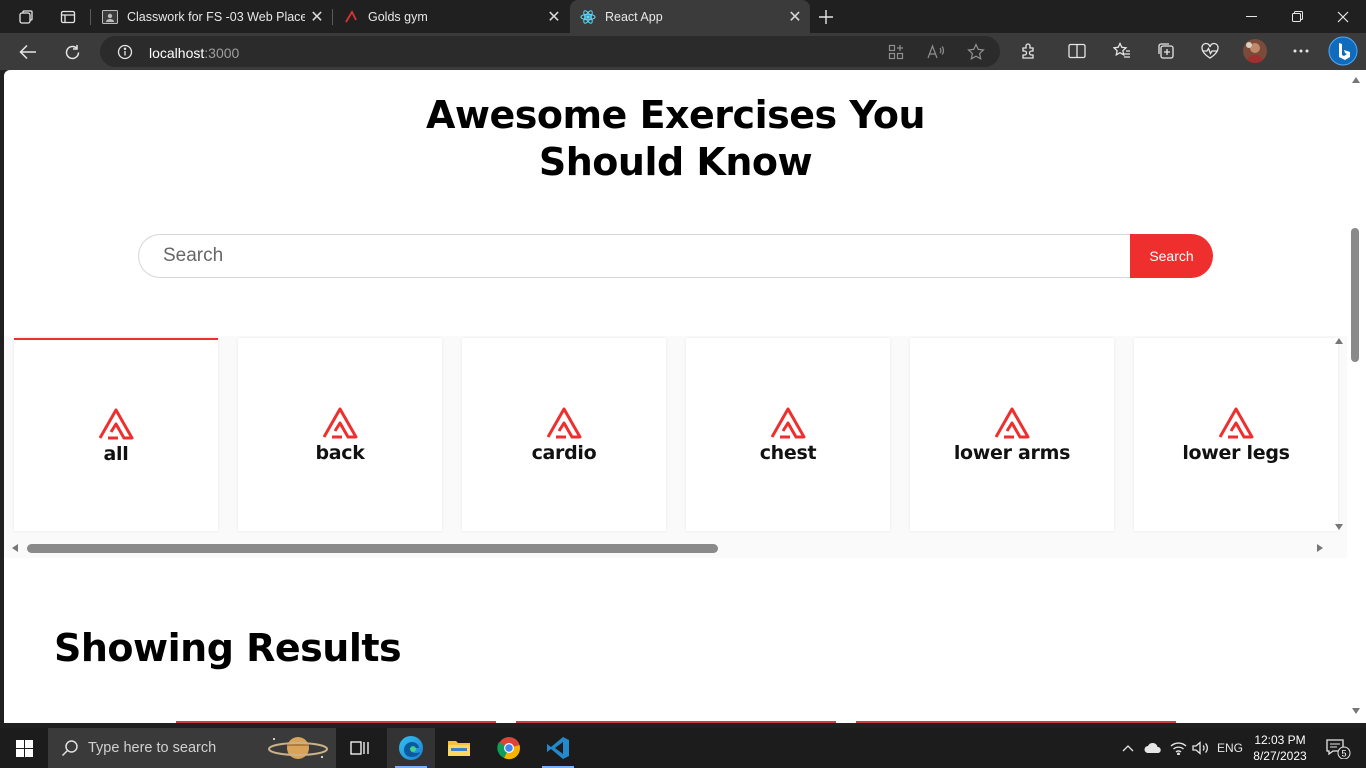  I want to click on category-label: chest, so click(788, 452).